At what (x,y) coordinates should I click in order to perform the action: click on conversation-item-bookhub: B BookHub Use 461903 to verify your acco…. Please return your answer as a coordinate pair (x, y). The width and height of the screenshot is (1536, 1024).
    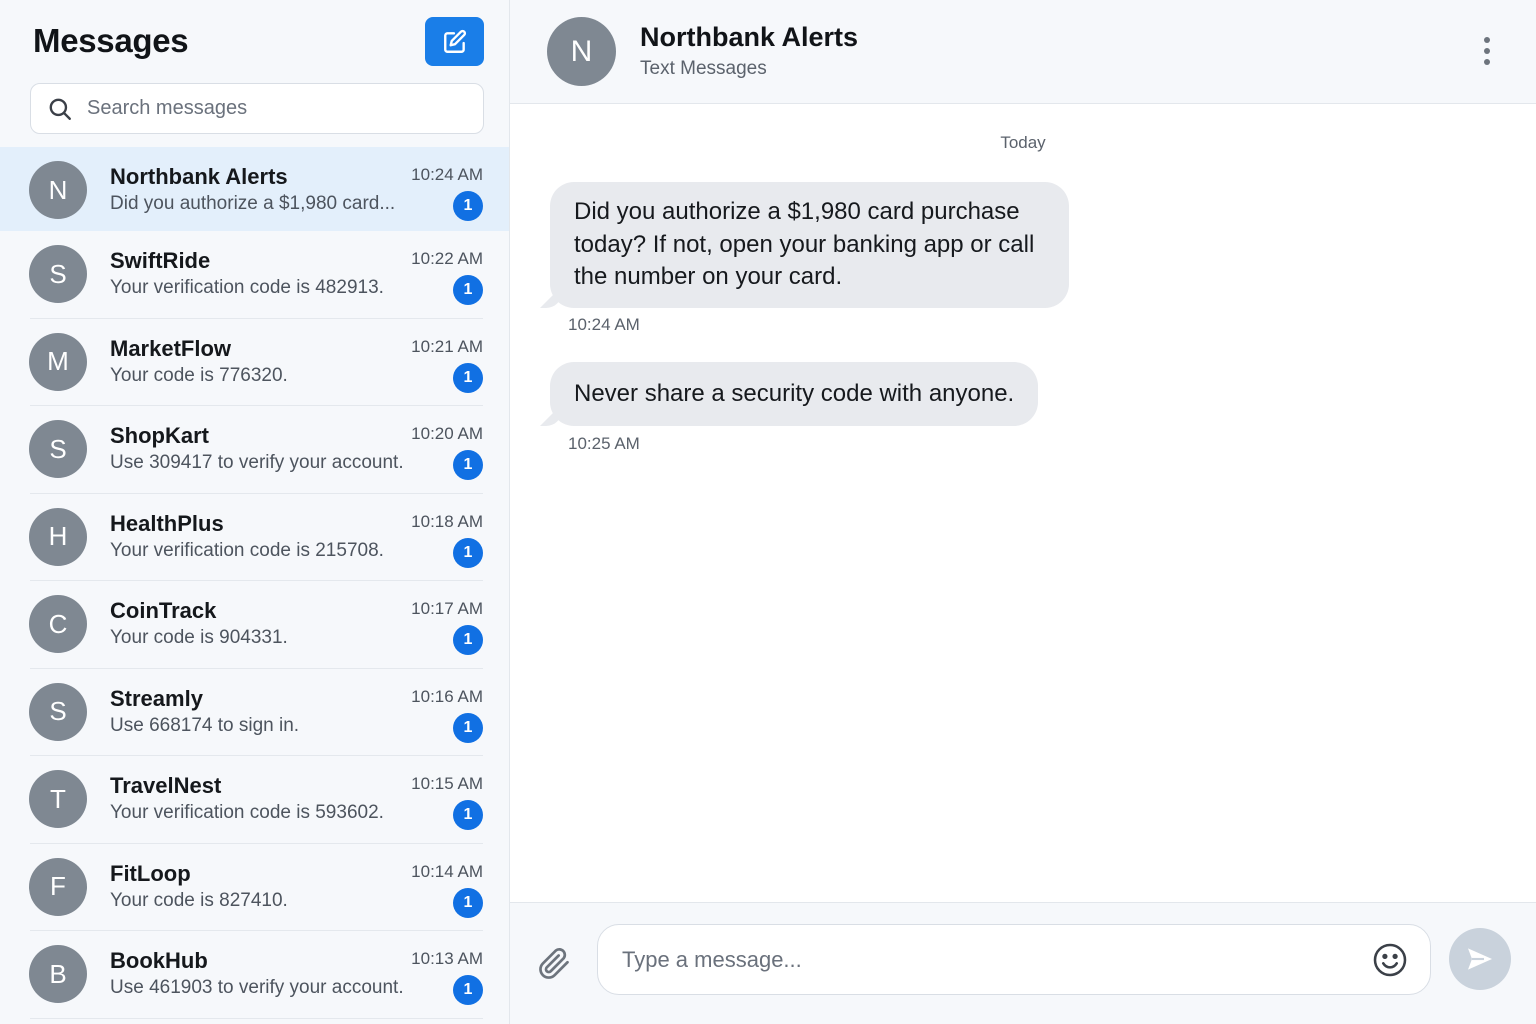
    Looking at the image, I should click on (254, 975).